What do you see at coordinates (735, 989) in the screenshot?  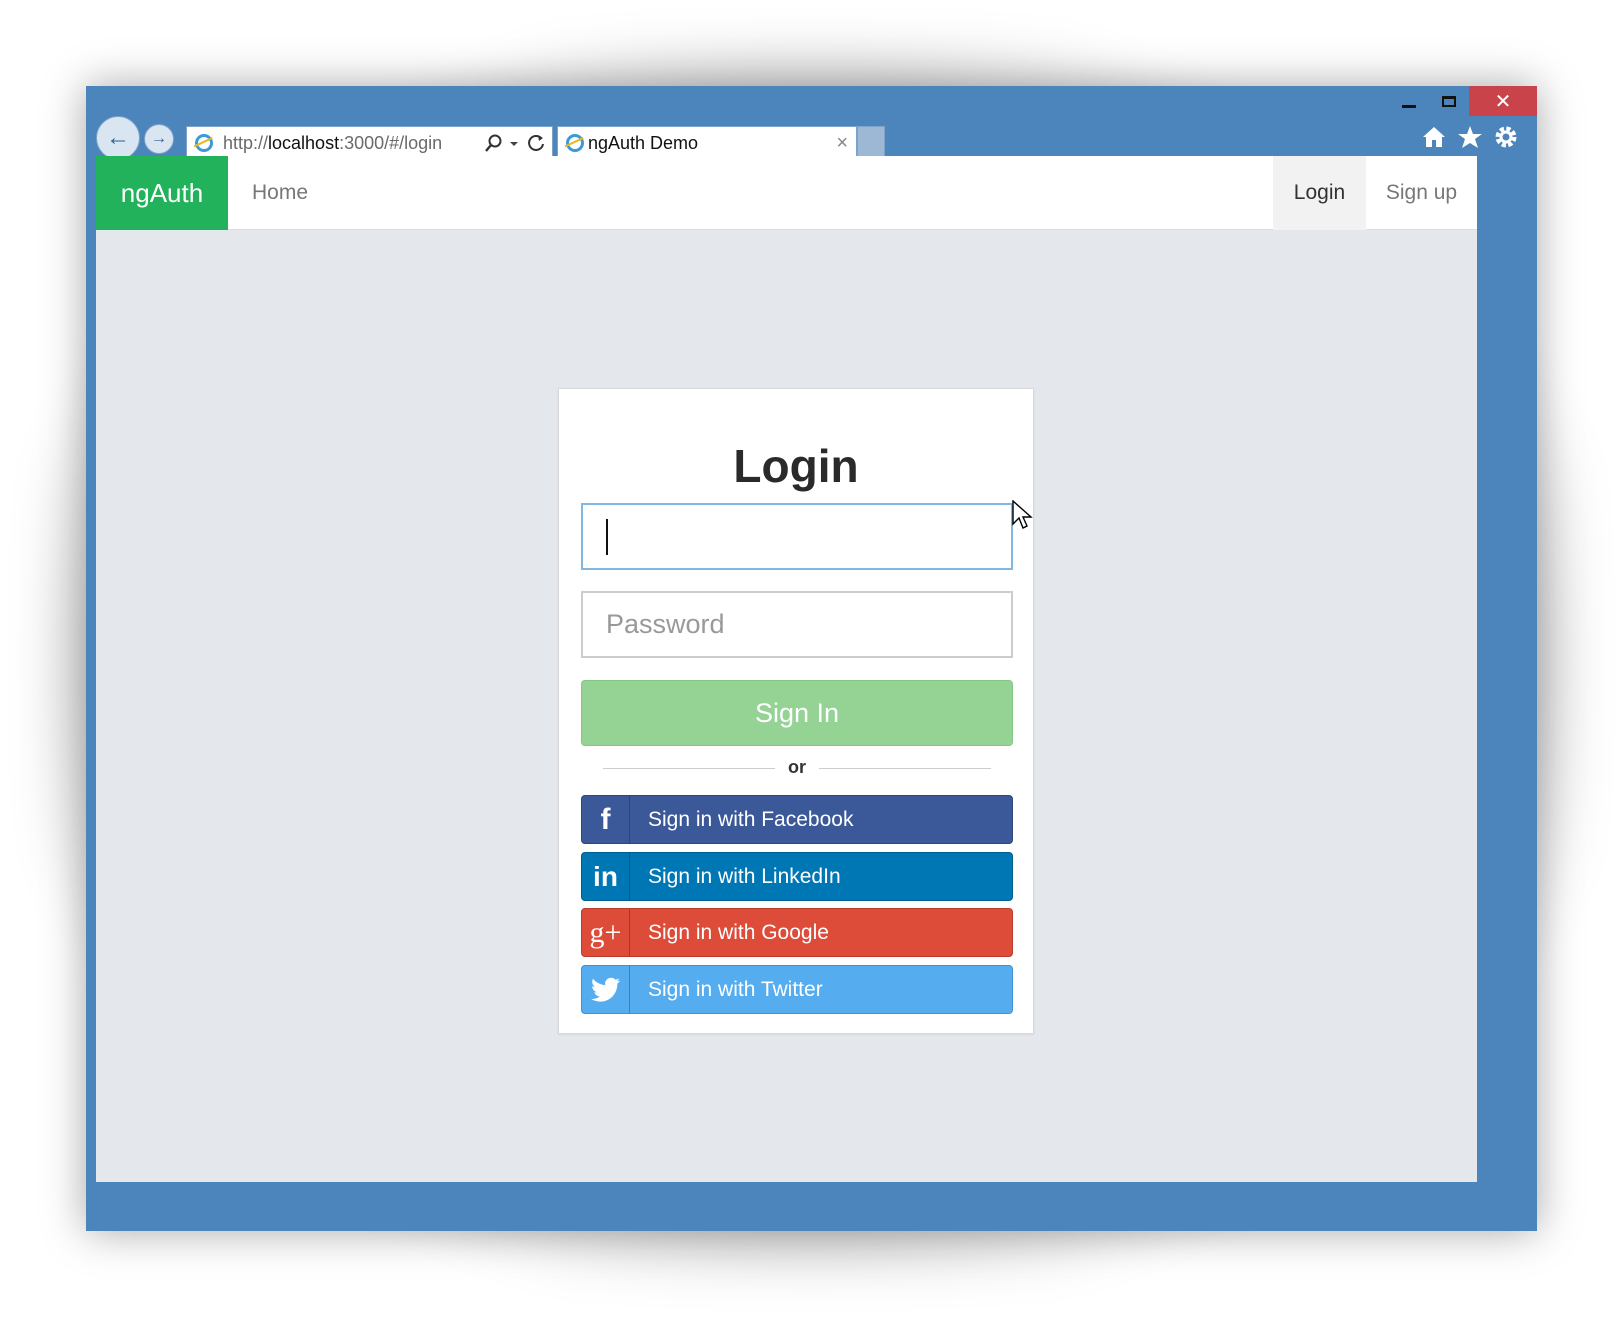 I see `twitter-signin-label: Sign in with Twitter` at bounding box center [735, 989].